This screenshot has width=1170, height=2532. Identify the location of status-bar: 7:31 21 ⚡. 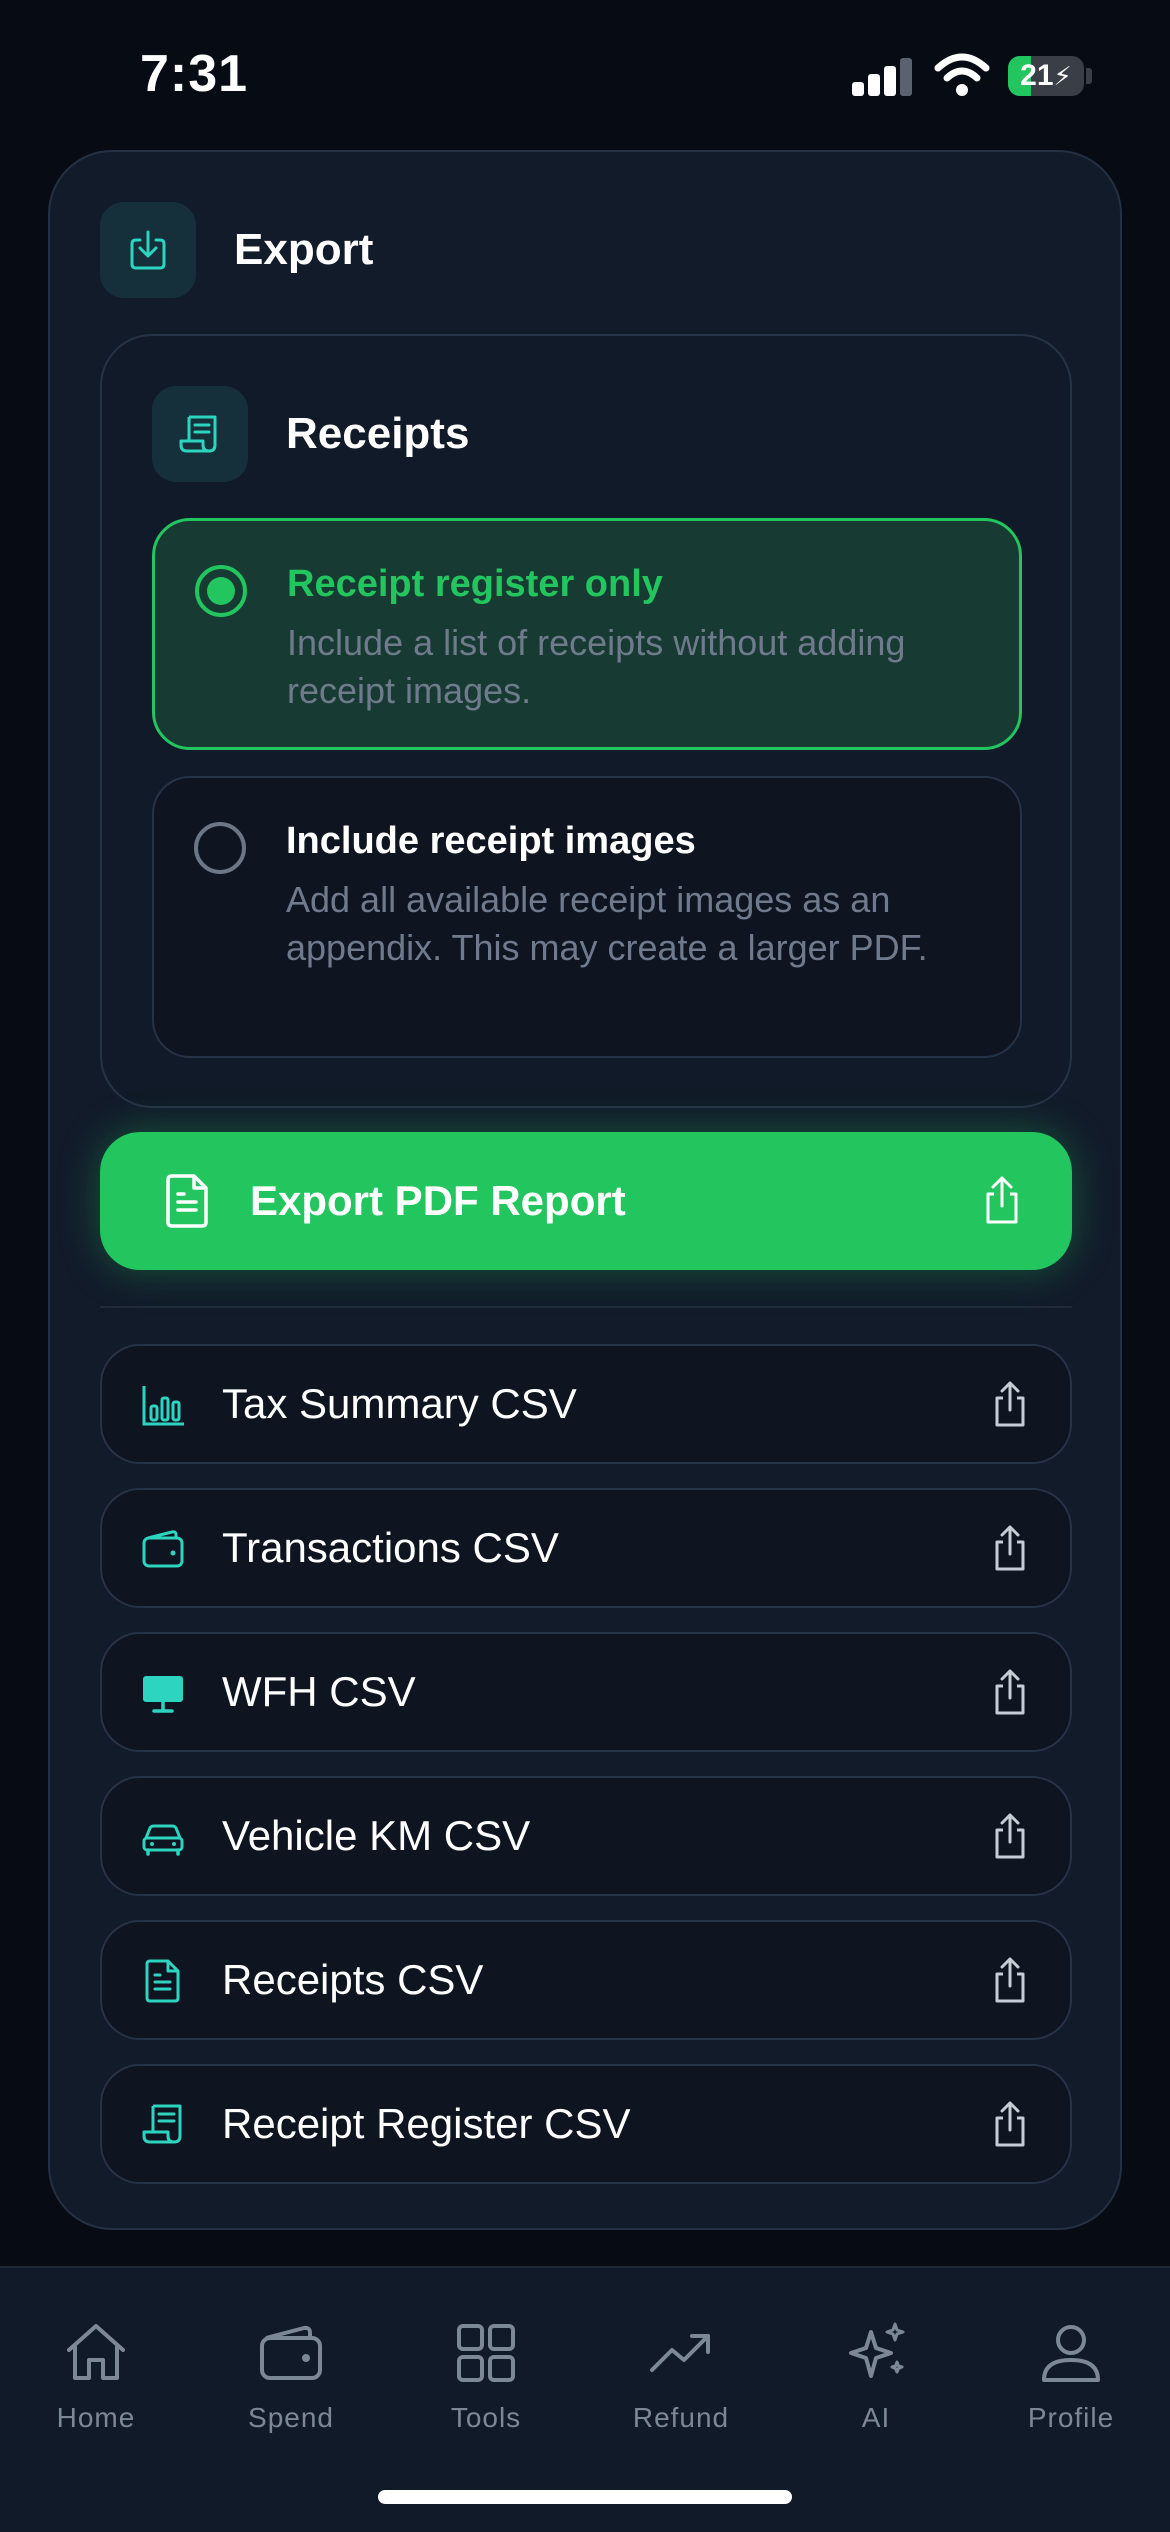
(585, 75).